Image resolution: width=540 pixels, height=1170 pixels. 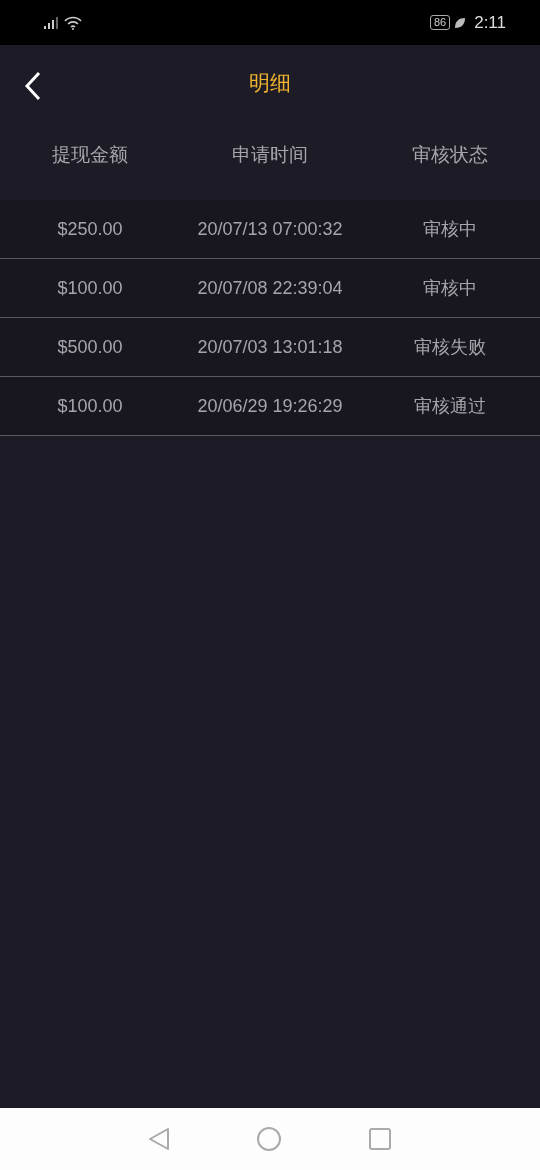 I want to click on column-header: 申请时间, so click(x=270, y=154).